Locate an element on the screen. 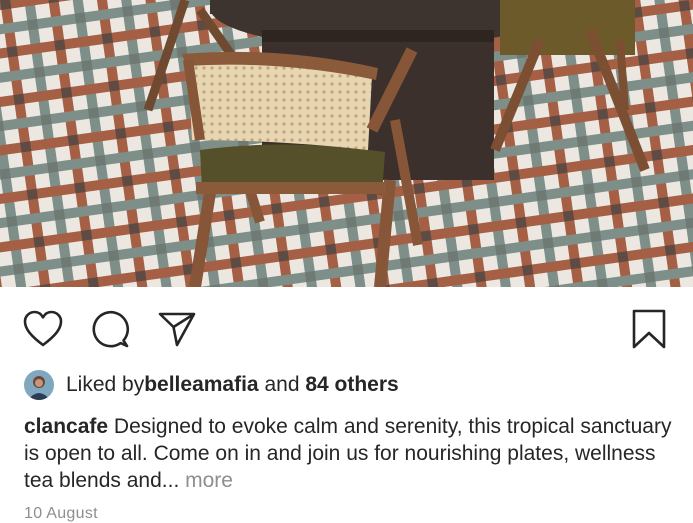  comment-icon is located at coordinates (111, 329).